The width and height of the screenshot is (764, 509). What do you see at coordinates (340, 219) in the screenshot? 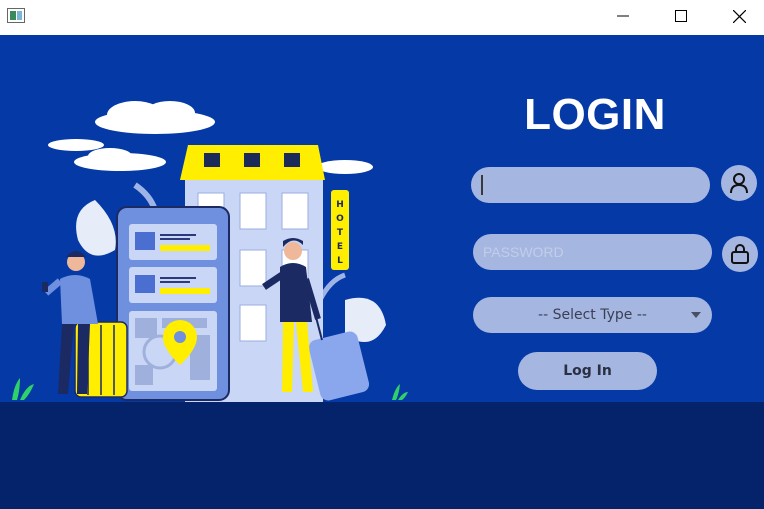
I see `hotel-sign-letter: O` at bounding box center [340, 219].